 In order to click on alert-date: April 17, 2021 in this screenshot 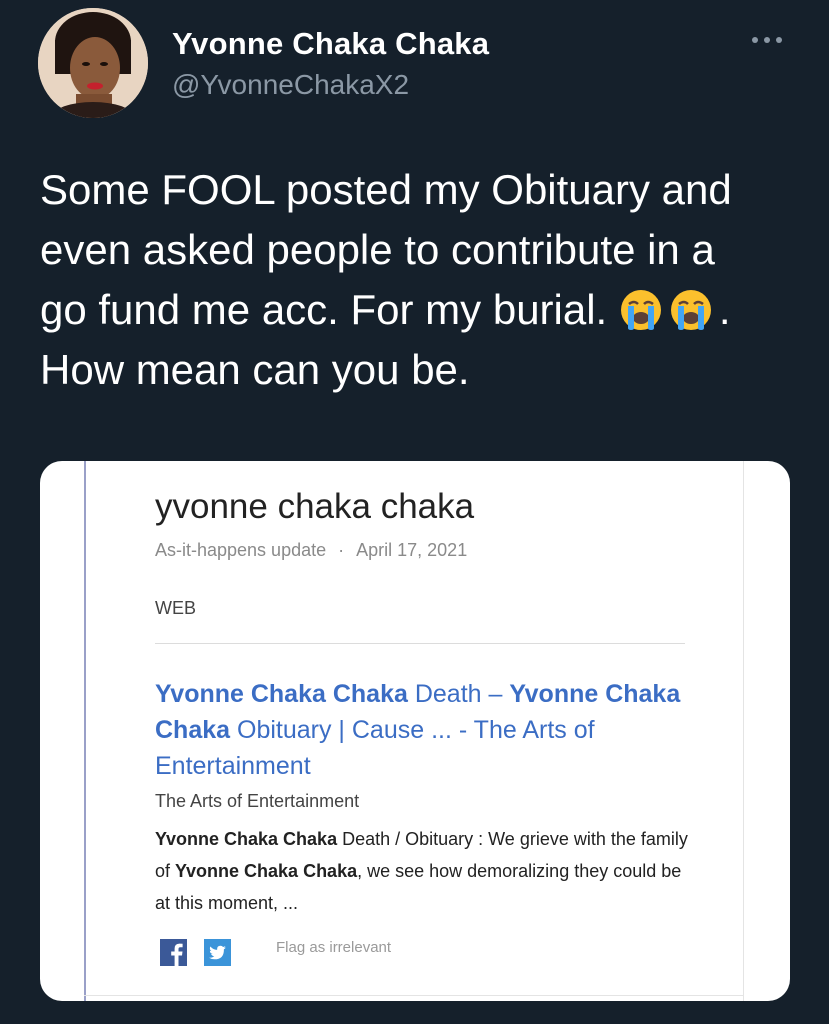, I will do `click(412, 550)`.